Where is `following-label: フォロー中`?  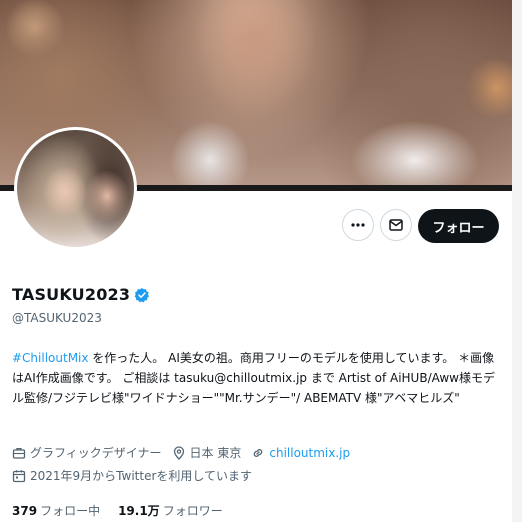
following-label: フォロー中 is located at coordinates (70, 511).